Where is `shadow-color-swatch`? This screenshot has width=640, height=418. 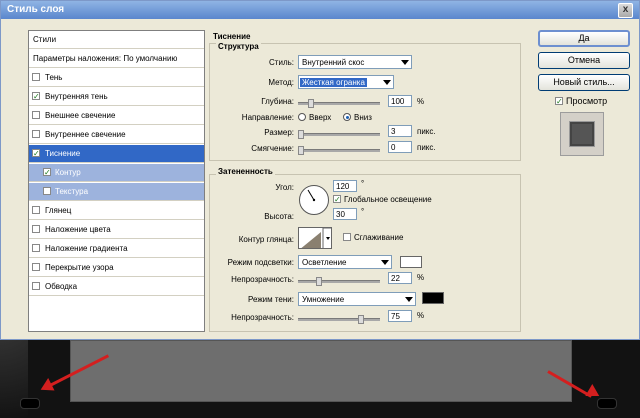
shadow-color-swatch is located at coordinates (433, 298).